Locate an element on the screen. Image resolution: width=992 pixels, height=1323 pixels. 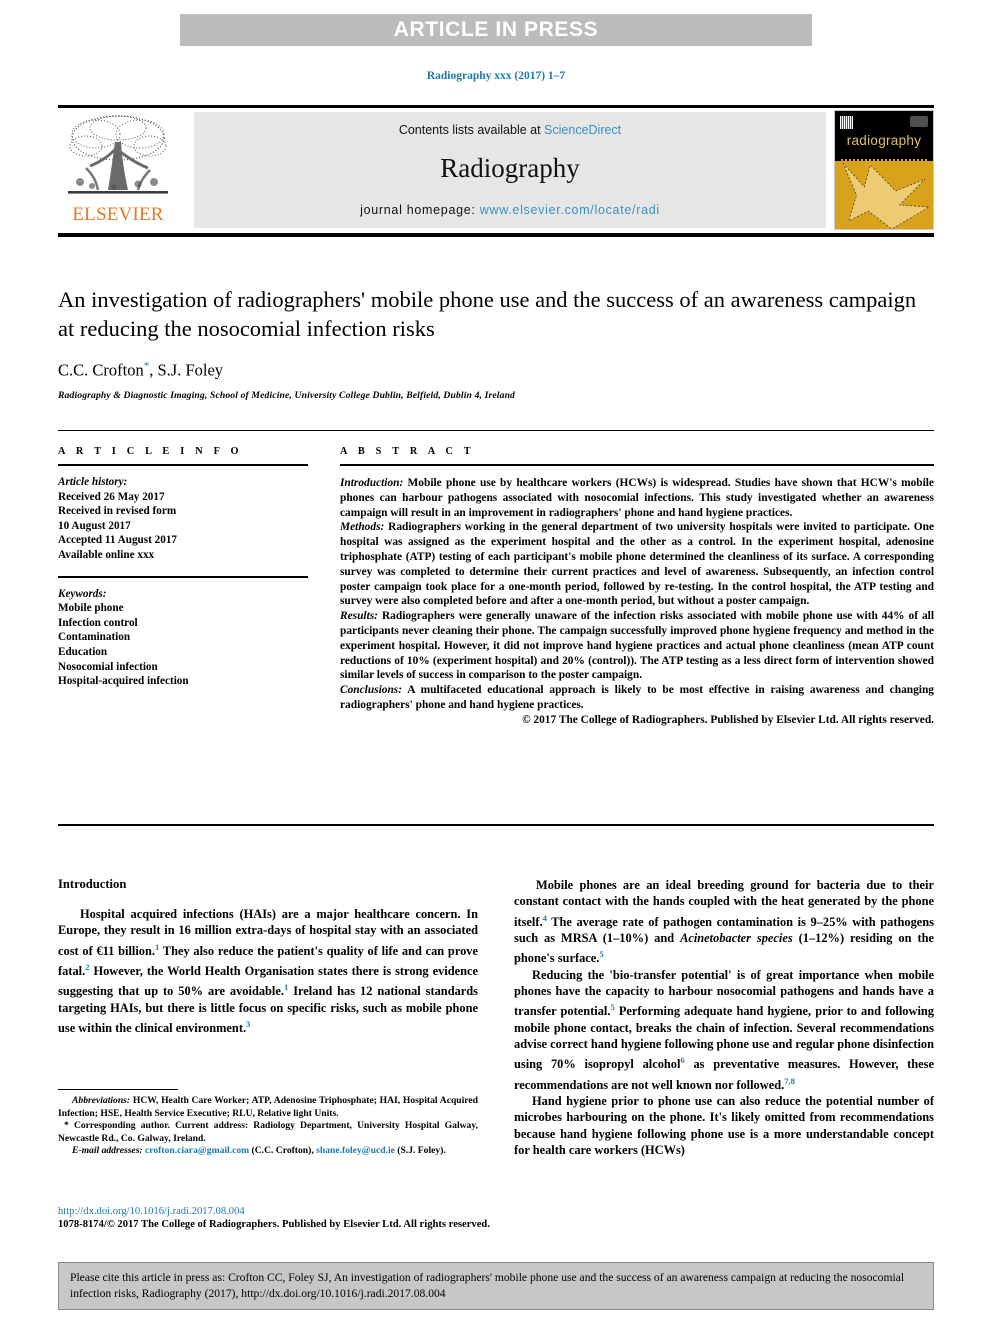
email-link-2: shane.foley@ucd.ie is located at coordinates (355, 1150).